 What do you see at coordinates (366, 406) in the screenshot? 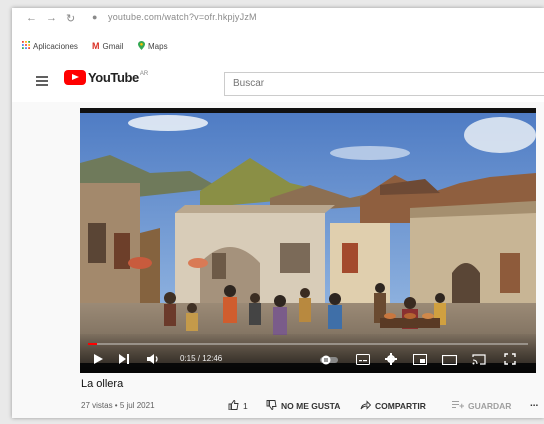
I see `share-arrow-icon` at bounding box center [366, 406].